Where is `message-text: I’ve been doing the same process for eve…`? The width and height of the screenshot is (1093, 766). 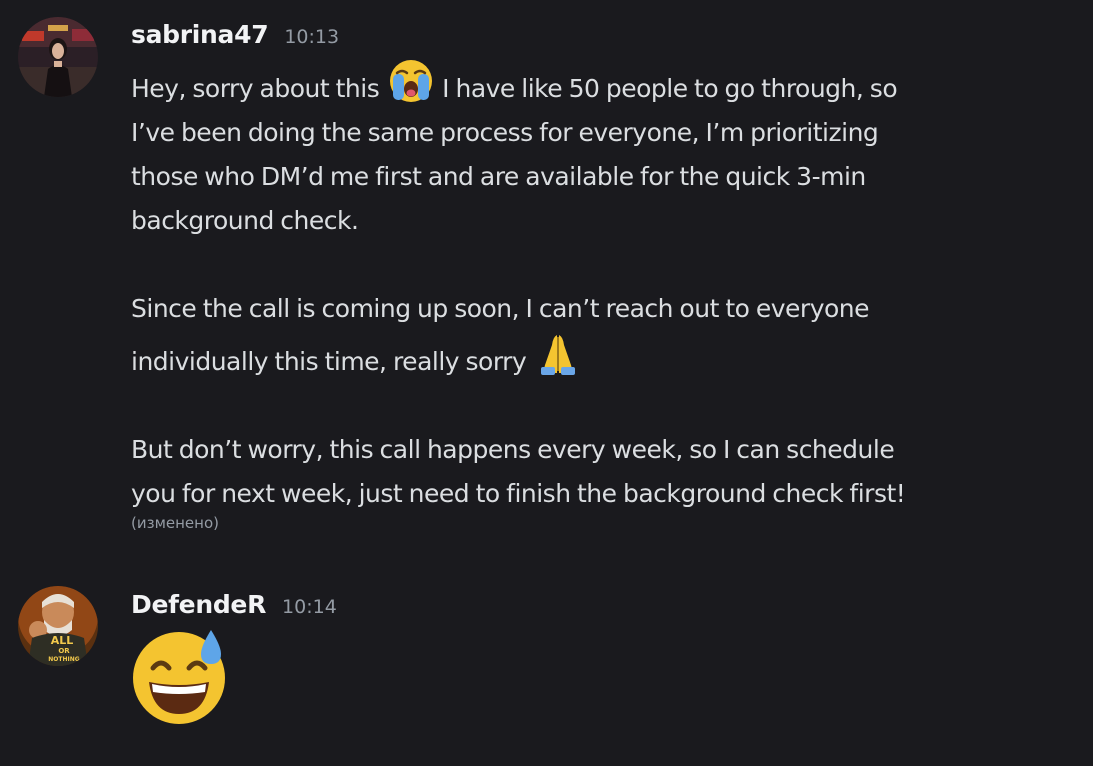 message-text: I’ve been doing the same process for eve… is located at coordinates (505, 132).